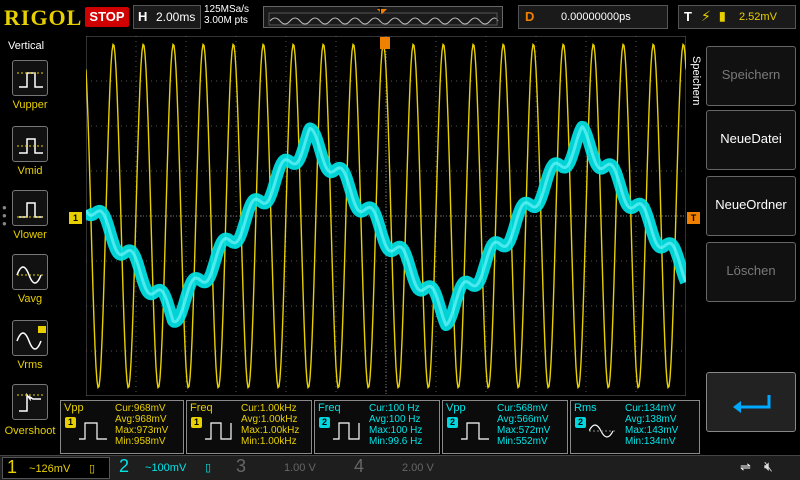 The image size is (800, 480). What do you see at coordinates (140, 441) in the screenshot?
I see `min-value: Min:958mV` at bounding box center [140, 441].